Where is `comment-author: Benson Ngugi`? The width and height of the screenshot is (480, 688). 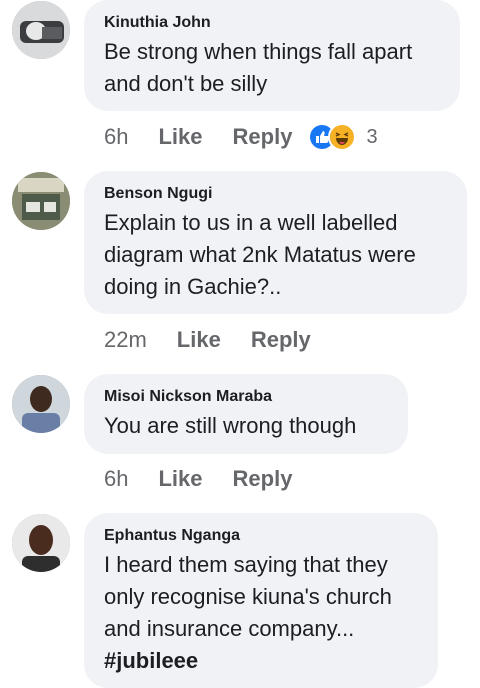 comment-author: Benson Ngugi is located at coordinates (275, 194).